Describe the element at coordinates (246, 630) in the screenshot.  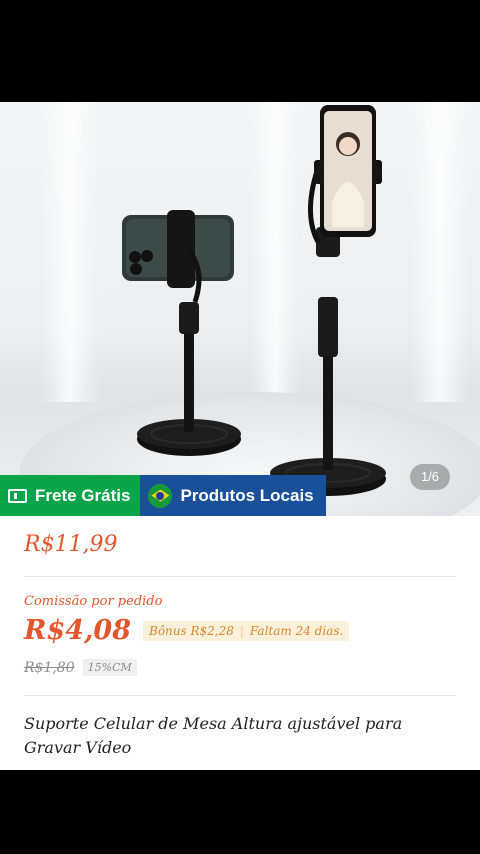
I see `bonus-badge: Bônus R$2,28 | Faltam 24 dias.` at that location.